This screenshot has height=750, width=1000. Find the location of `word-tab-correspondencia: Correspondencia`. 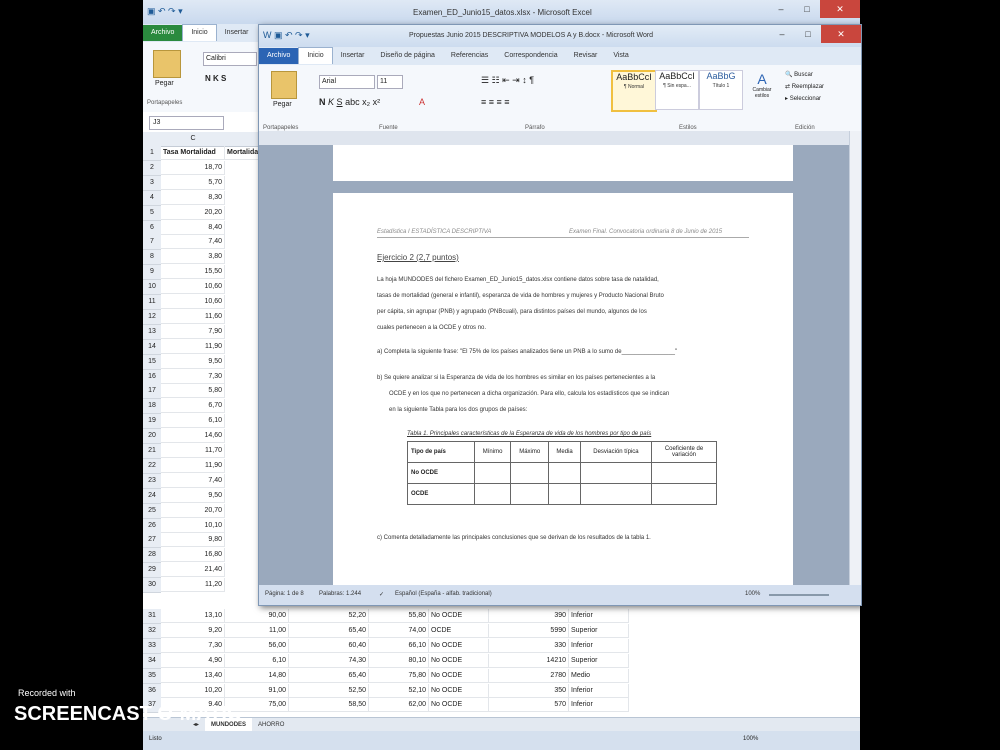

word-tab-correspondencia: Correspondencia is located at coordinates (530, 56).